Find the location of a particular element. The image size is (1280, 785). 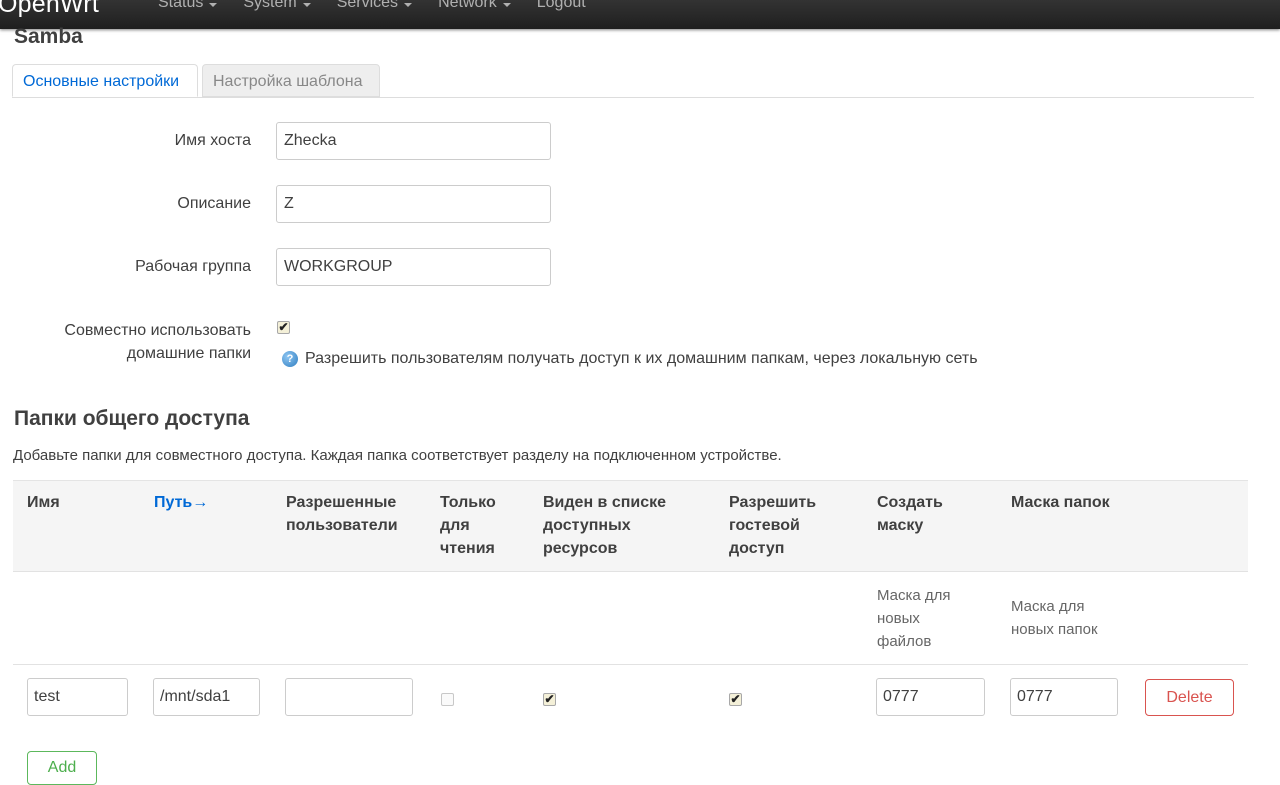

create-mask-subheader-line2: новых is located at coordinates (898, 618).